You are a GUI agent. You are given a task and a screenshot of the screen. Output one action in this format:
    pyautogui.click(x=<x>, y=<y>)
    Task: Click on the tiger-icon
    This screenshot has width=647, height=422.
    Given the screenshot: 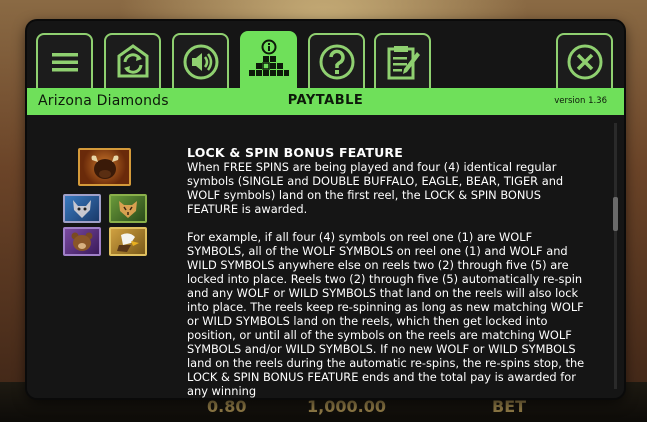 What is the action you would take?
    pyautogui.click(x=128, y=209)
    